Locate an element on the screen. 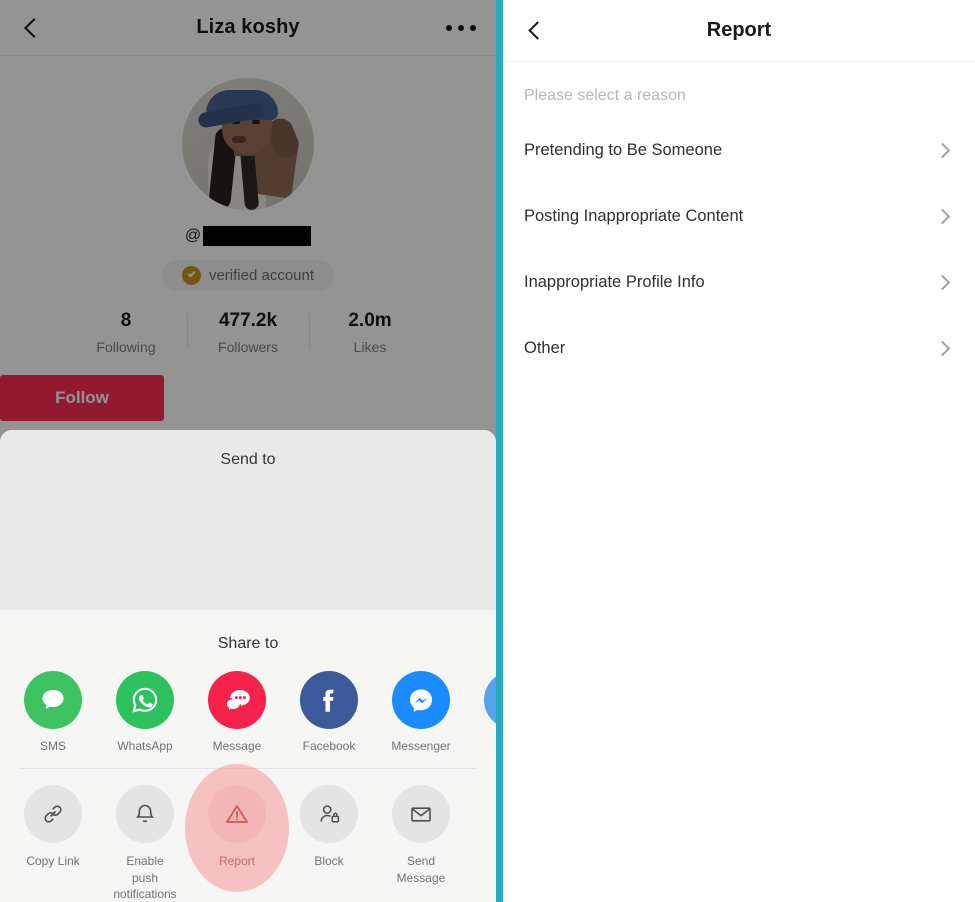  share-target-facebook: Facebook is located at coordinates (329, 712).